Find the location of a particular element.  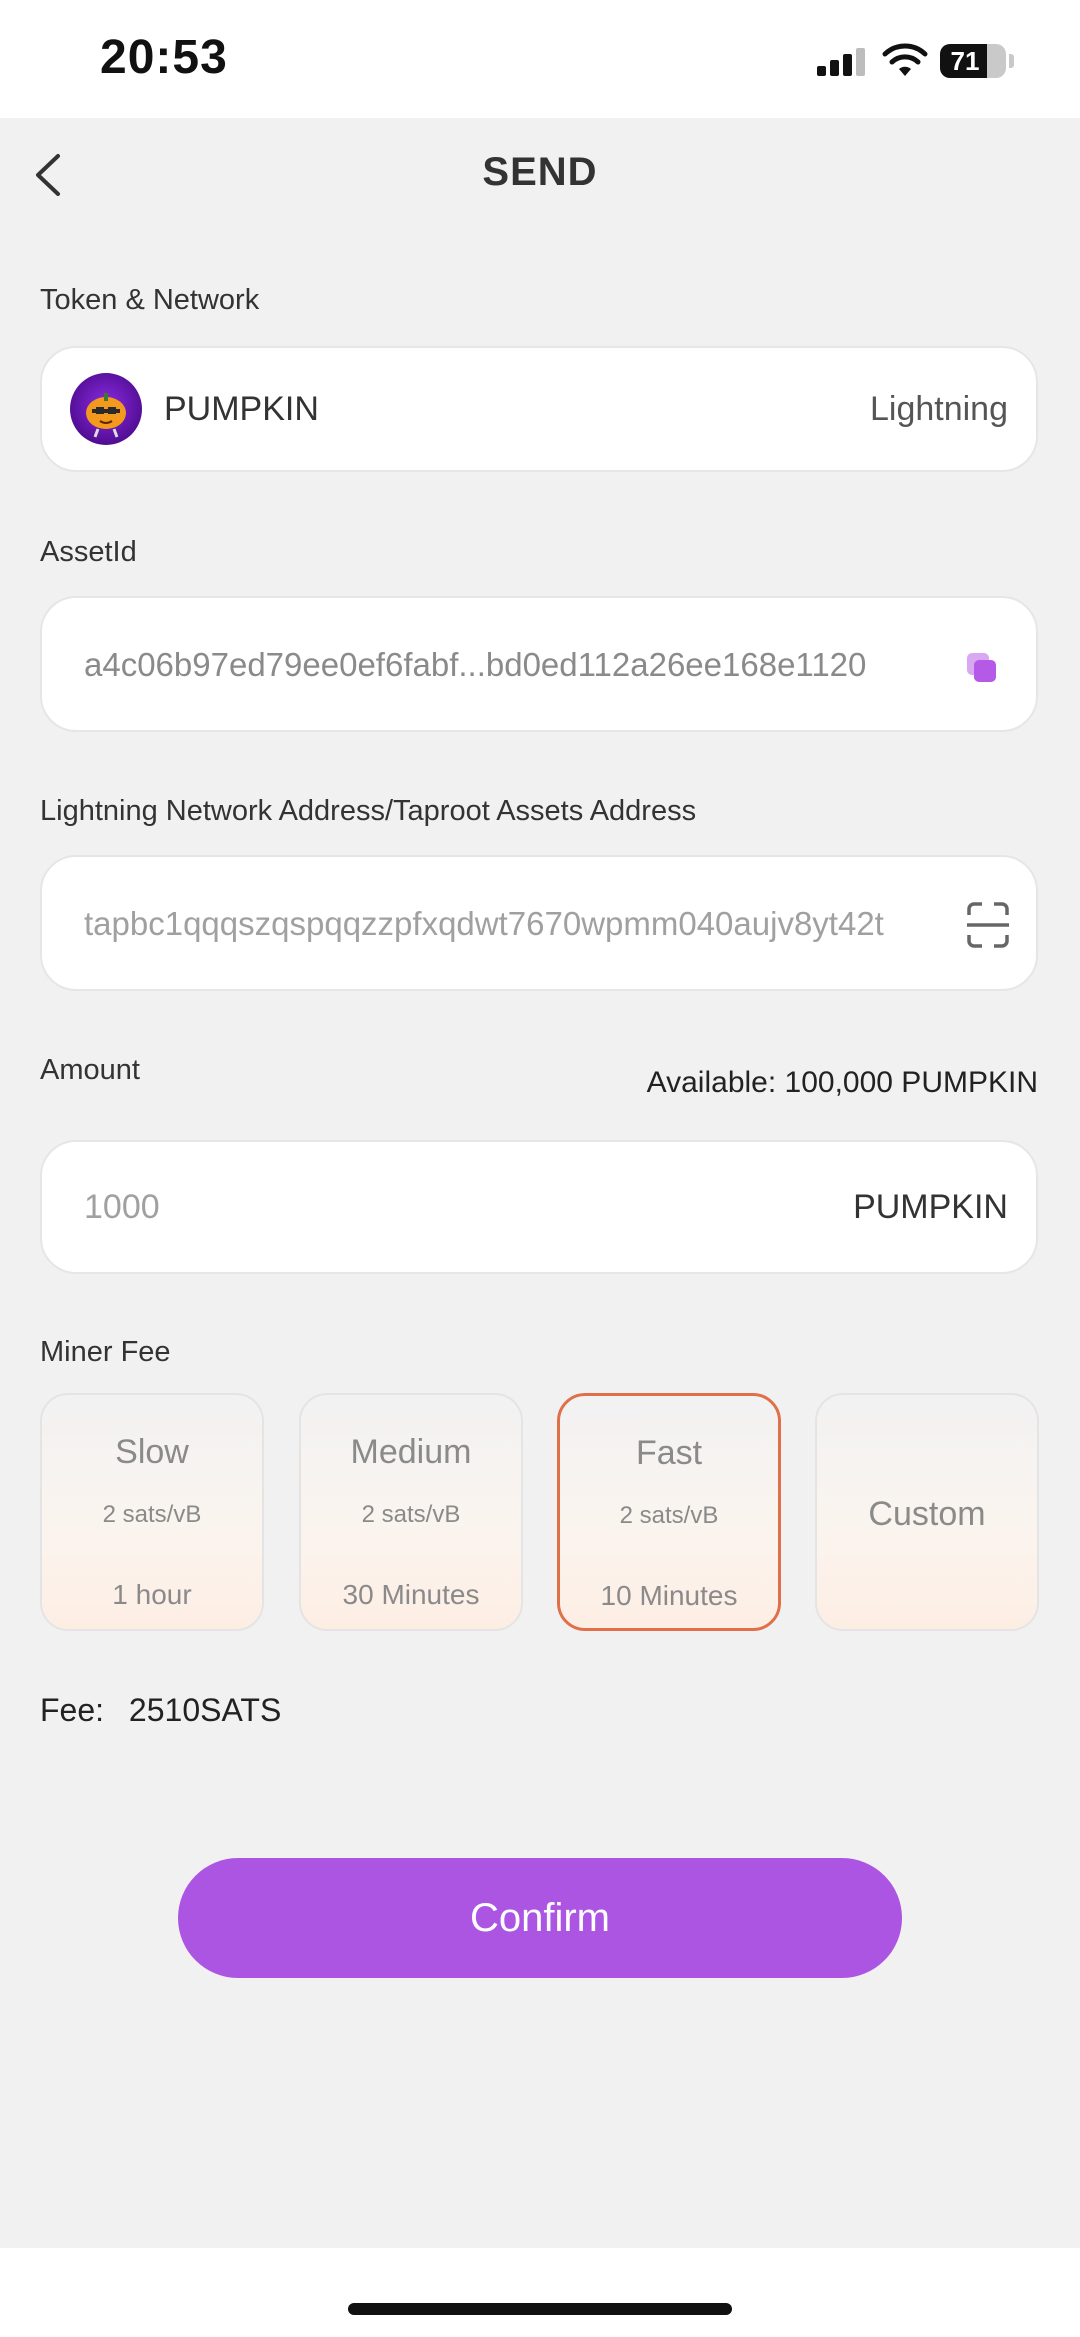

asset-id-label: AssetId is located at coordinates (88, 552).